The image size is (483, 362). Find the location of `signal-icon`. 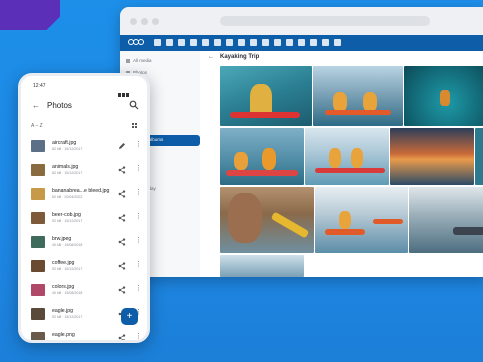

signal-icon is located at coordinates (126, 90).